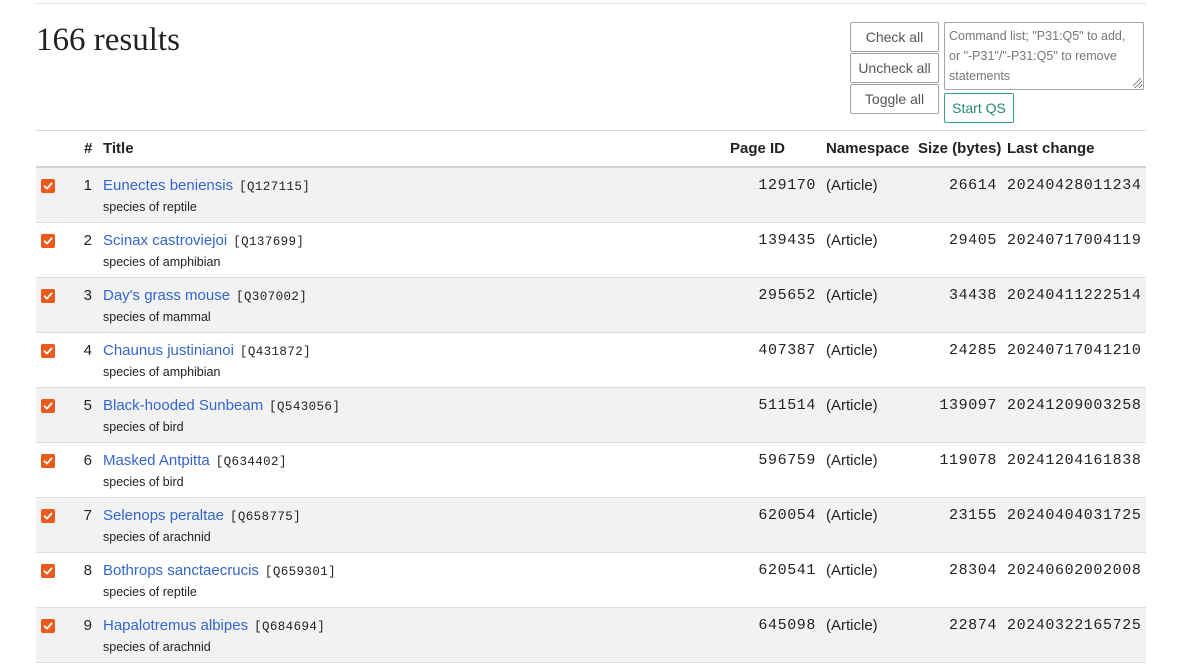  Describe the element at coordinates (87, 350) in the screenshot. I see `row-number: 4` at that location.